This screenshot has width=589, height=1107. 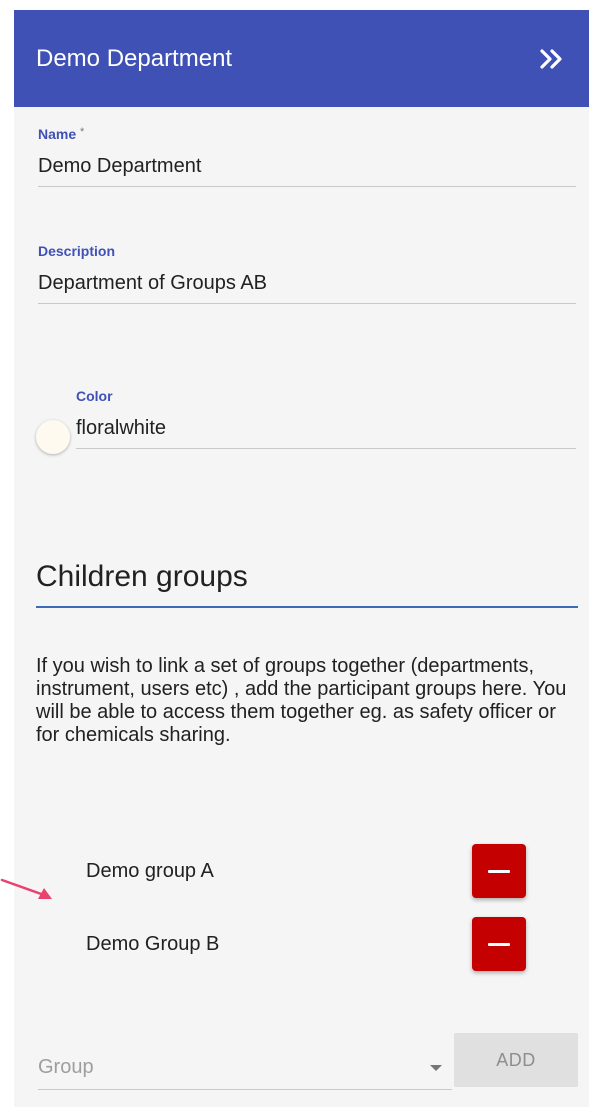 What do you see at coordinates (307, 584) in the screenshot?
I see `children-groups-title: Children groups` at bounding box center [307, 584].